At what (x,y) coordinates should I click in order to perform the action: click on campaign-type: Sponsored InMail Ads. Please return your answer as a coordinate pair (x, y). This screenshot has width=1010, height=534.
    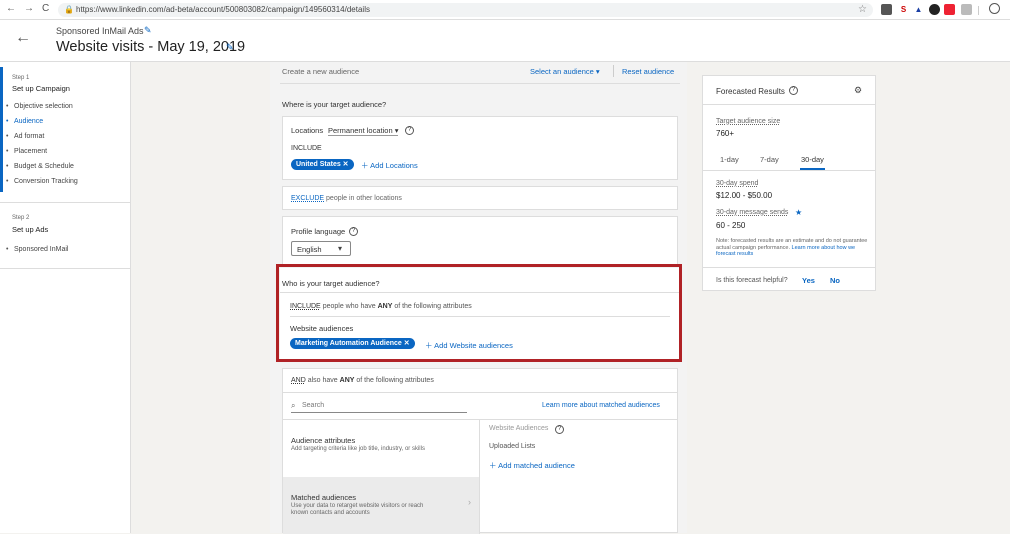
    Looking at the image, I should click on (100, 31).